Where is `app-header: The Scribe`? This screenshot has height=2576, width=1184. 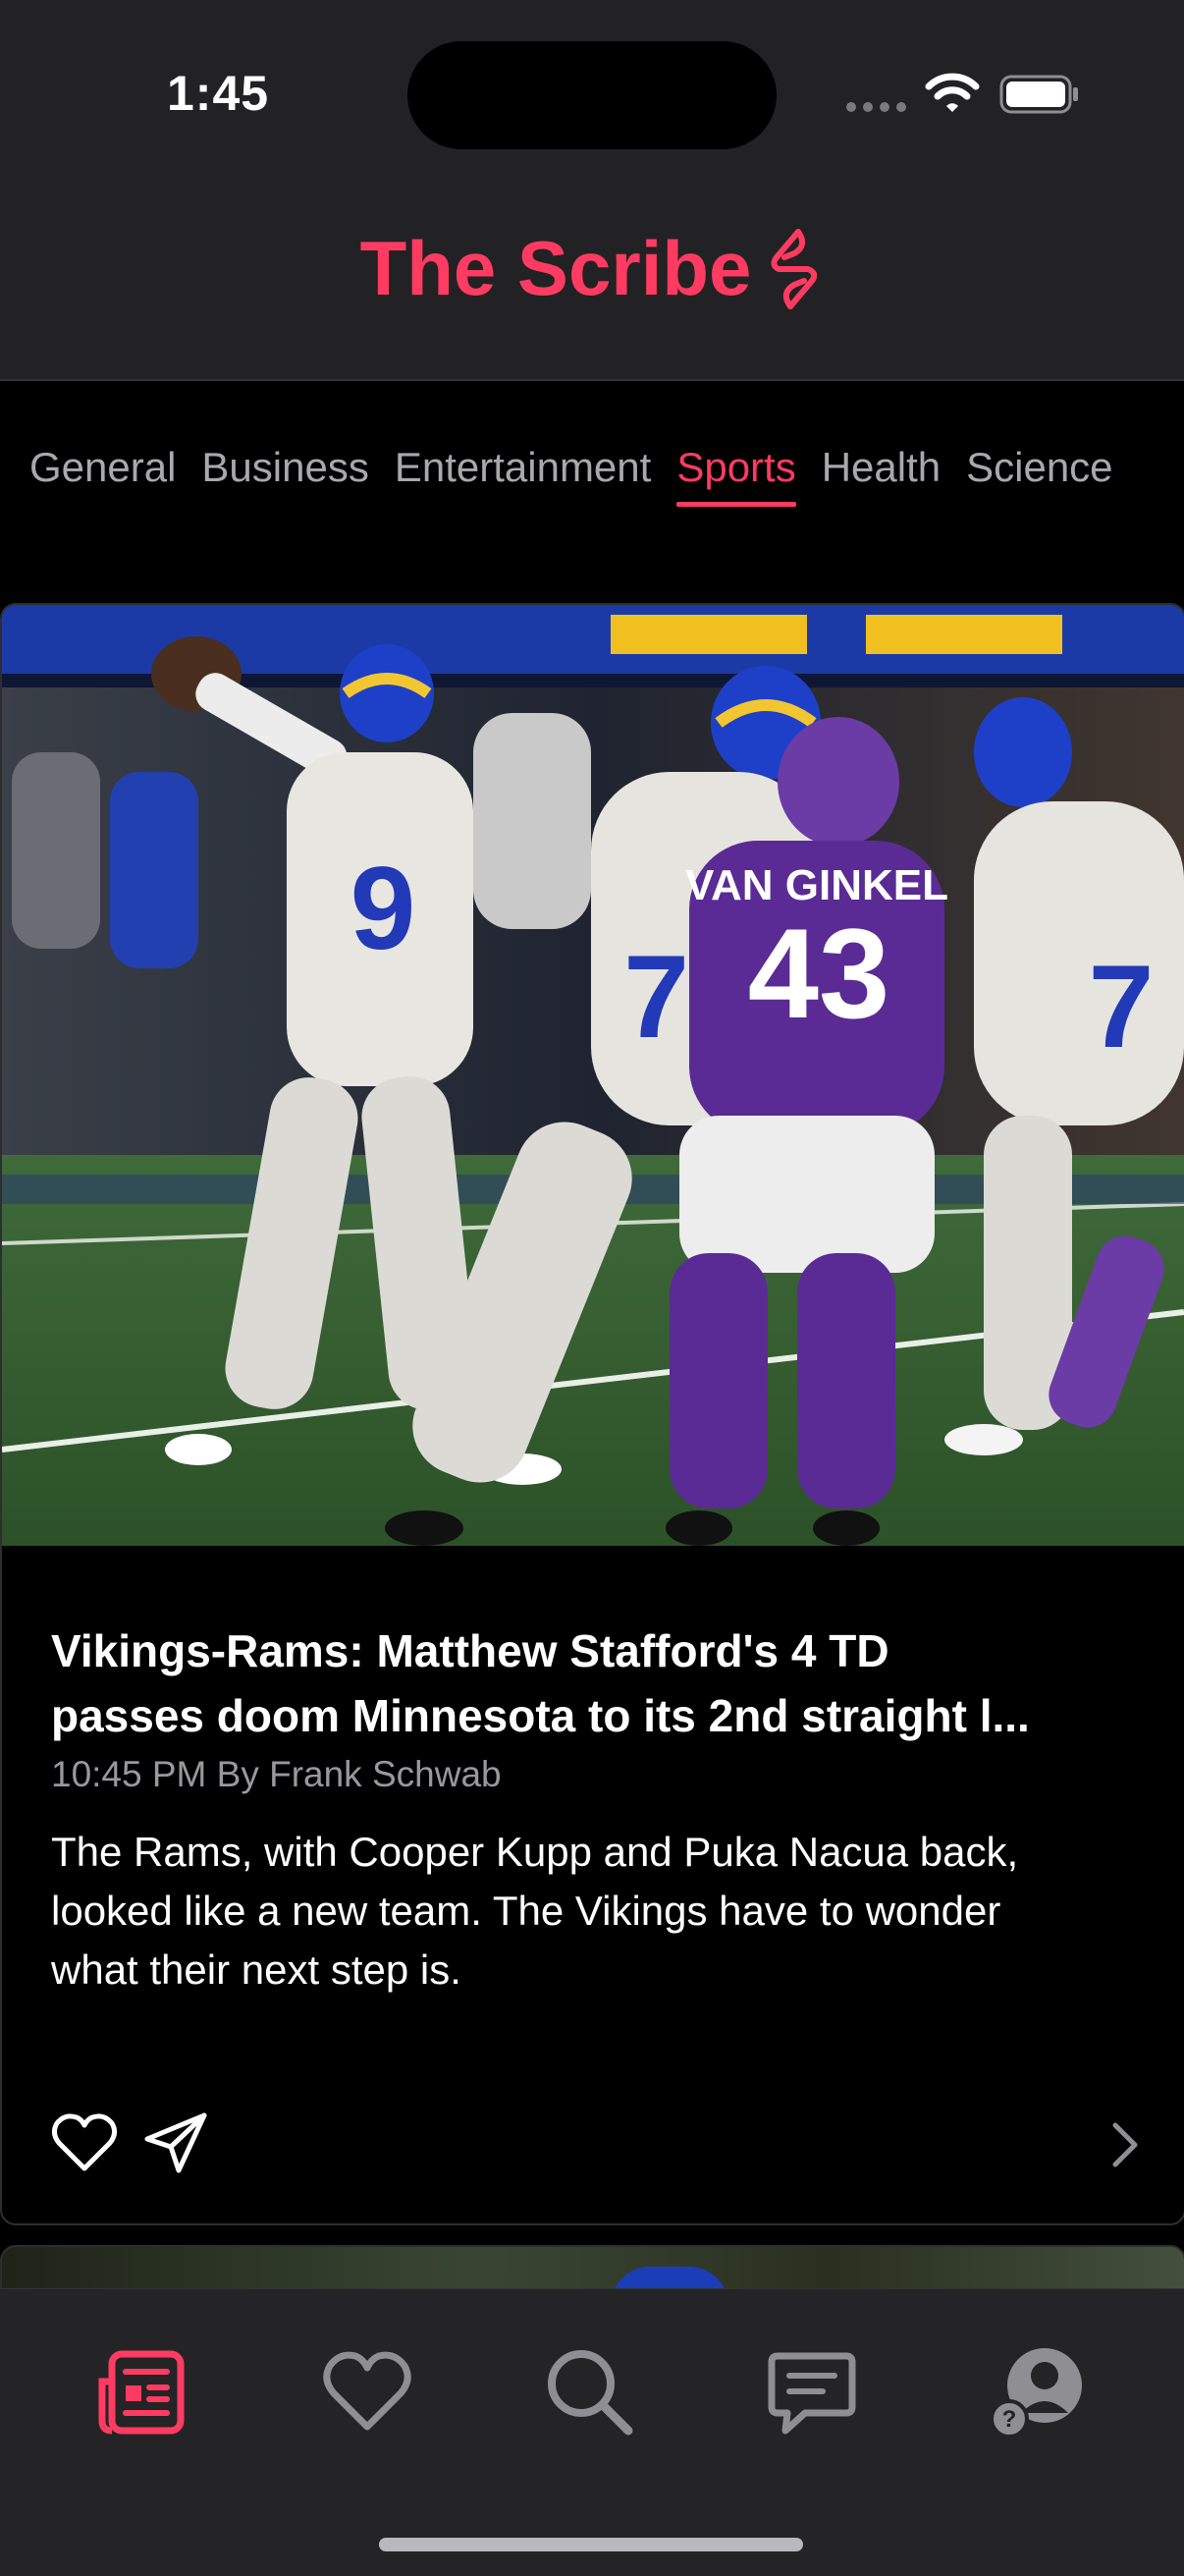 app-header: The Scribe is located at coordinates (592, 284).